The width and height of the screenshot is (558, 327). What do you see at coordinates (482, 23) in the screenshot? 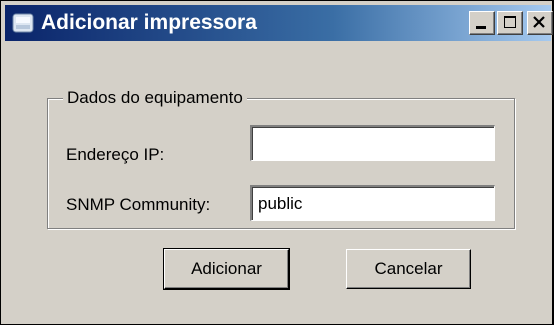
I see `minimize-button` at bounding box center [482, 23].